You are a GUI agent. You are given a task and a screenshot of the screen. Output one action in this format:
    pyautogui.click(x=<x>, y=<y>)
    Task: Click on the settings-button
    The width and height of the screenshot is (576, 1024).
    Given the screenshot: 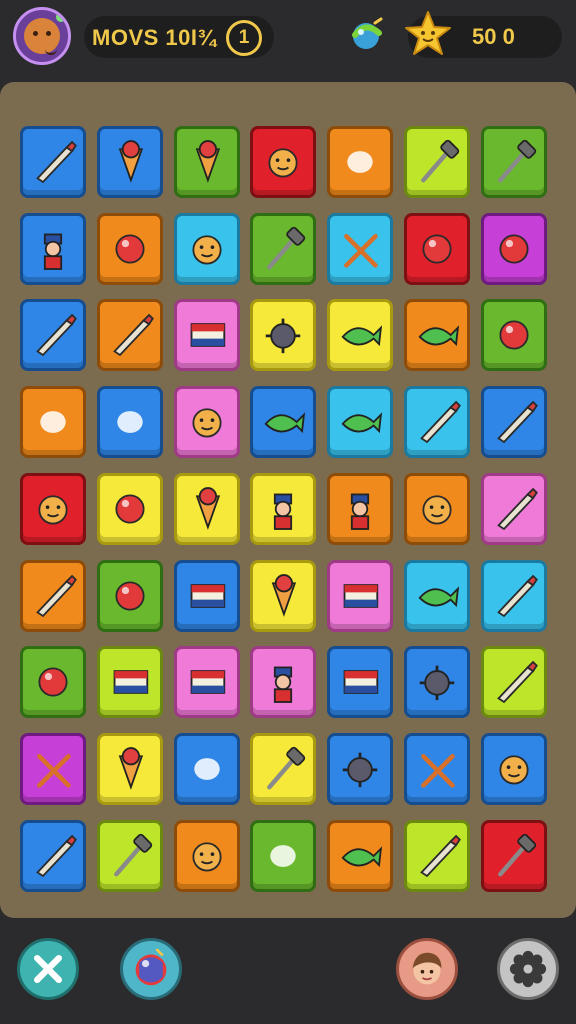 What is the action you would take?
    pyautogui.click(x=528, y=969)
    